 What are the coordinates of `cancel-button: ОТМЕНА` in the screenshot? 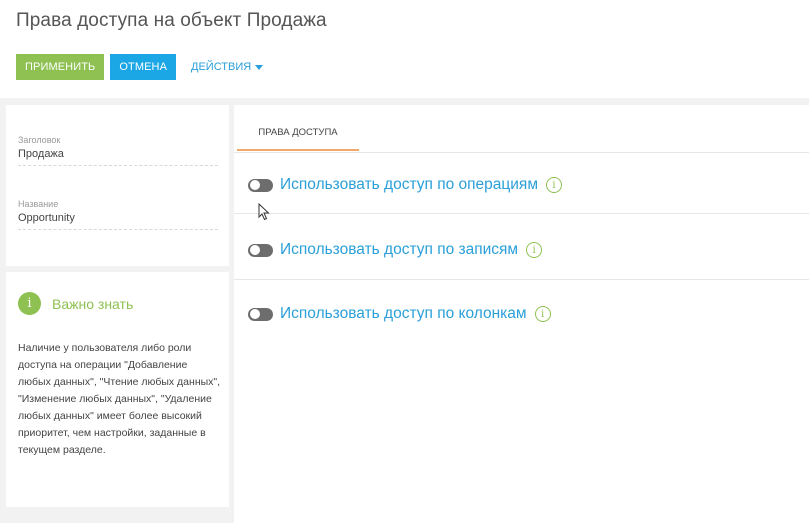 It's located at (143, 67).